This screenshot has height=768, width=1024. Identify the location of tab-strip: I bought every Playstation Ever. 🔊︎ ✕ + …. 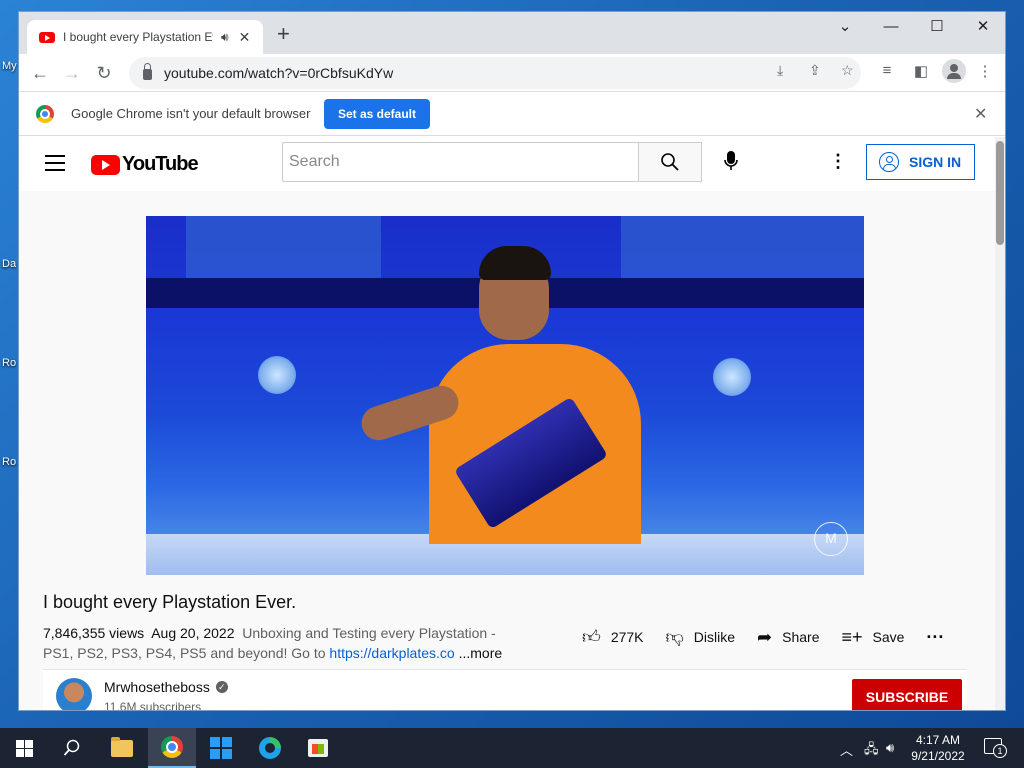
(512, 33).